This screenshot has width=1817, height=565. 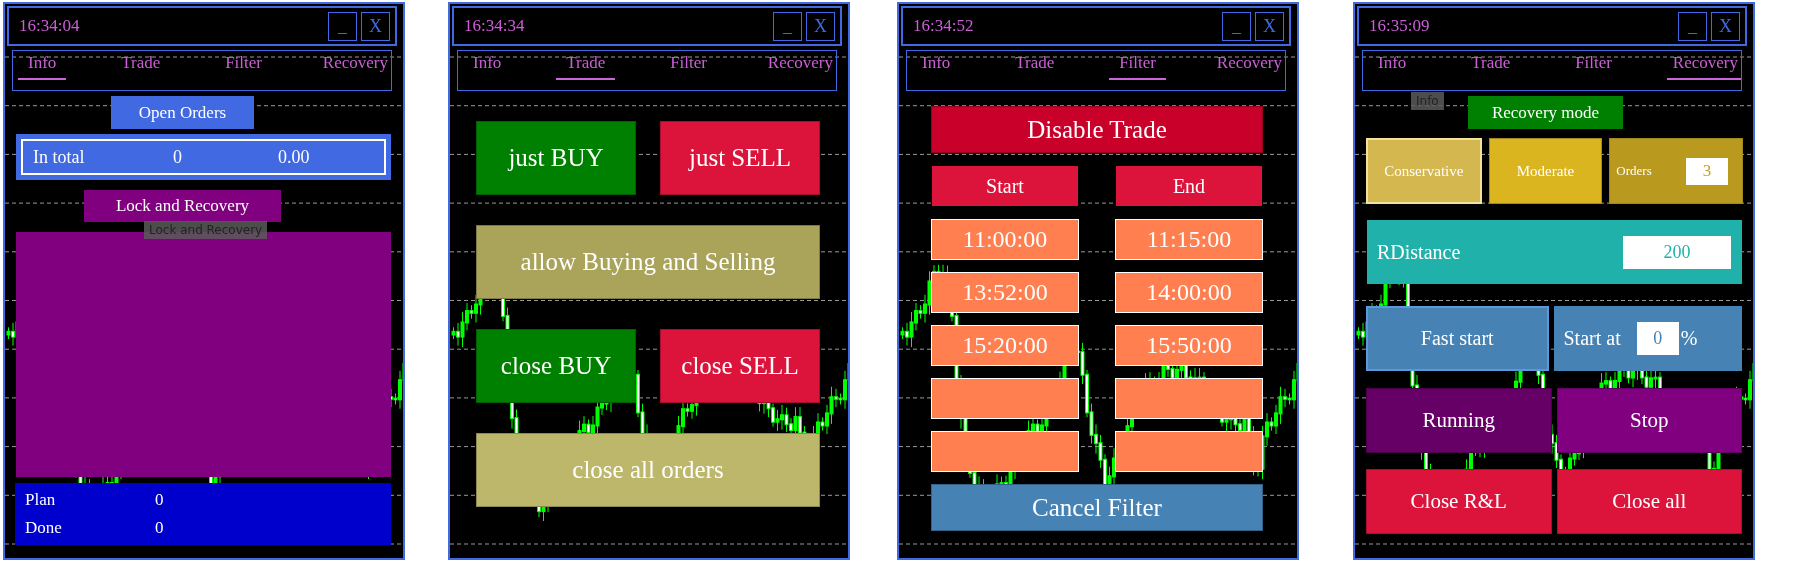 I want to click on section-label: Open Orders, so click(x=182, y=112).